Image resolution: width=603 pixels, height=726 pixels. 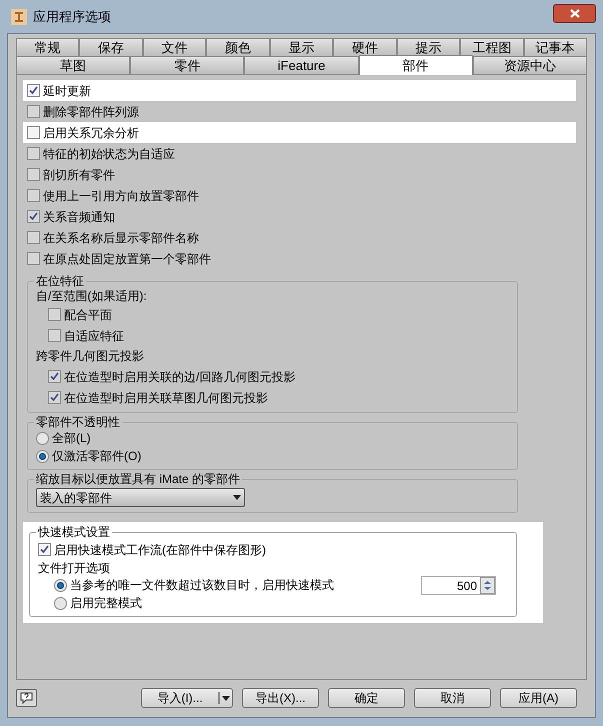 What do you see at coordinates (452, 698) in the screenshot?
I see `dialog-button: 取消` at bounding box center [452, 698].